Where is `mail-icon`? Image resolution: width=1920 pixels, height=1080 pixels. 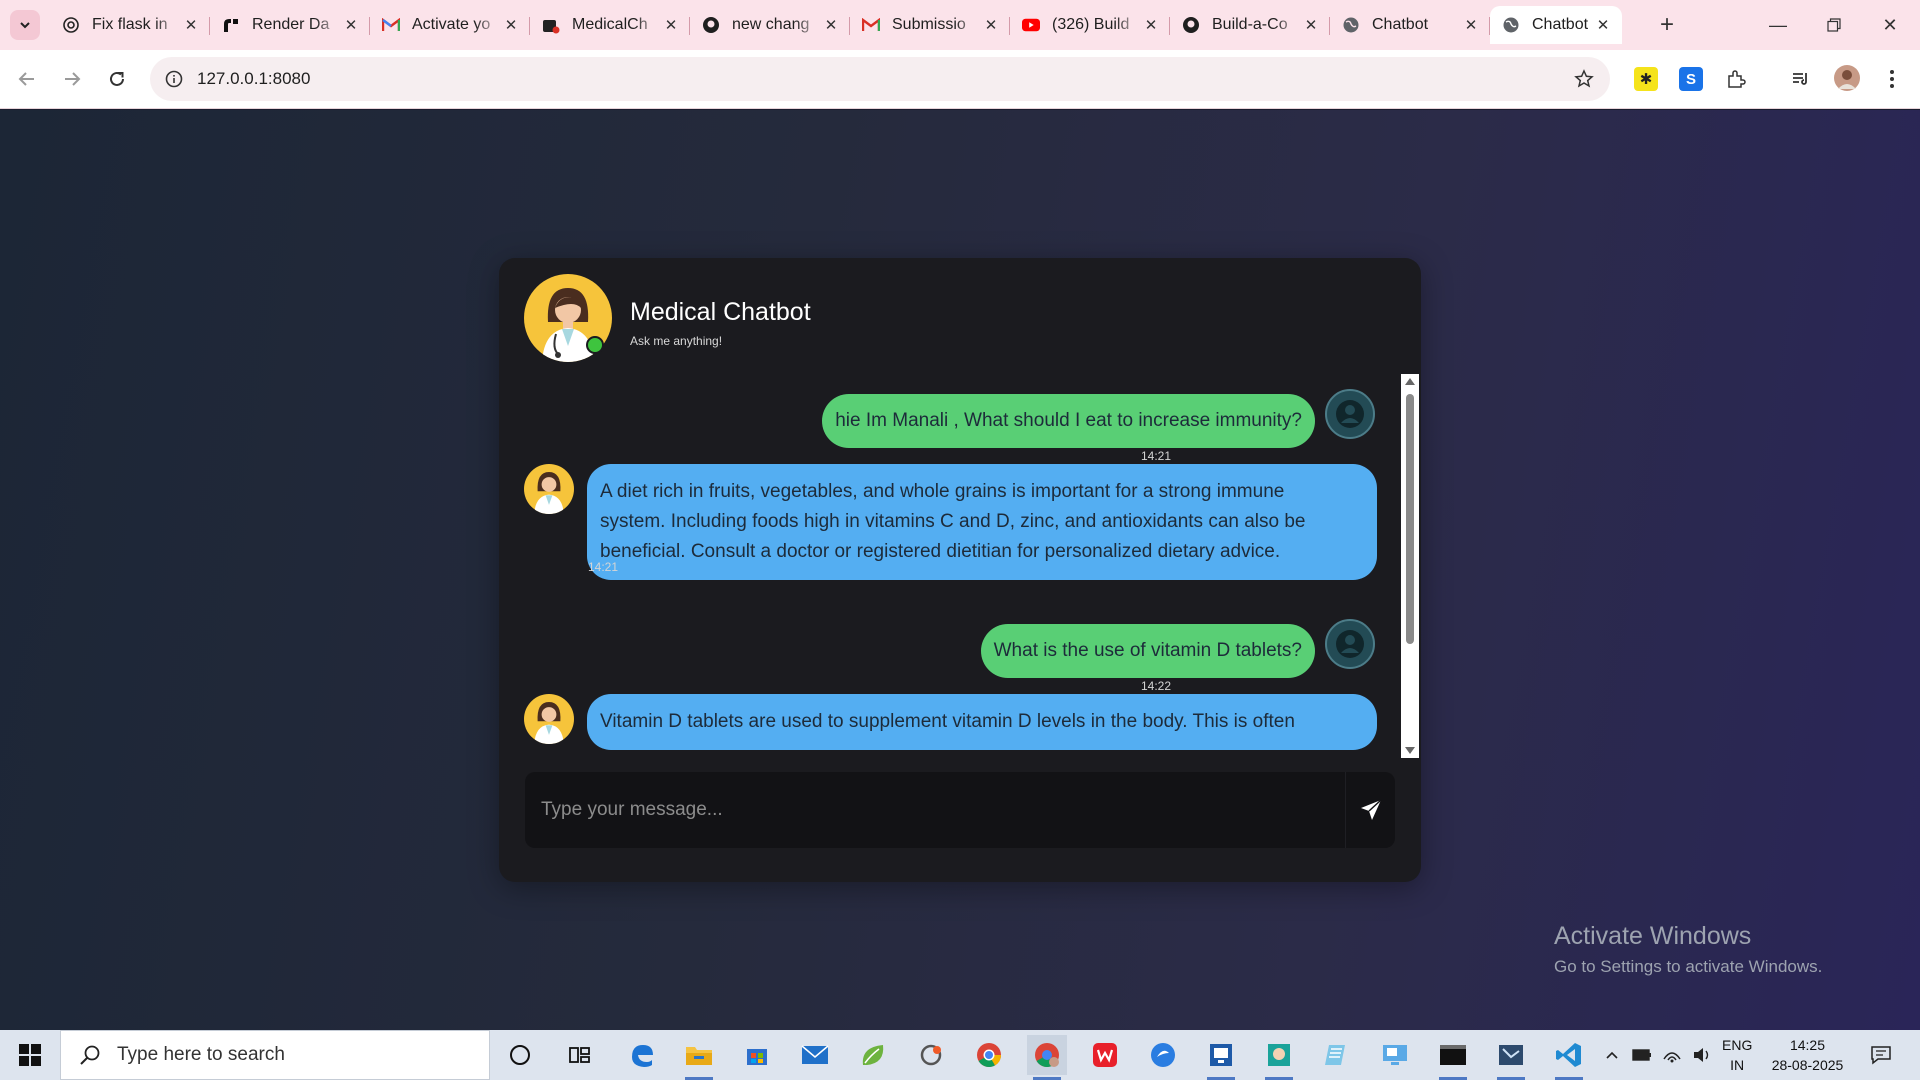 mail-icon is located at coordinates (815, 1055).